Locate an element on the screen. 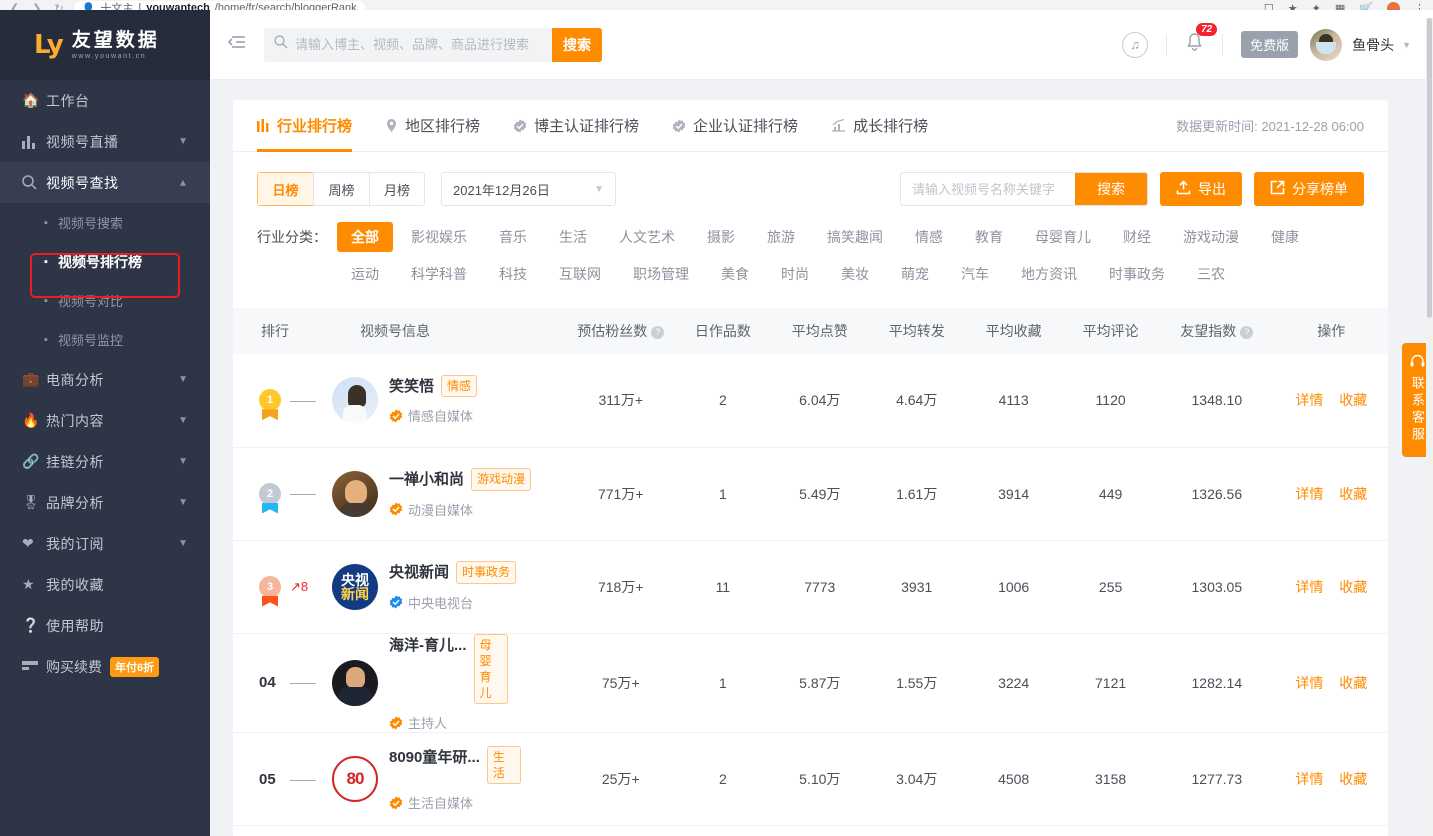 The width and height of the screenshot is (1433, 836). period-weekly-button: 周榜 is located at coordinates (341, 189).